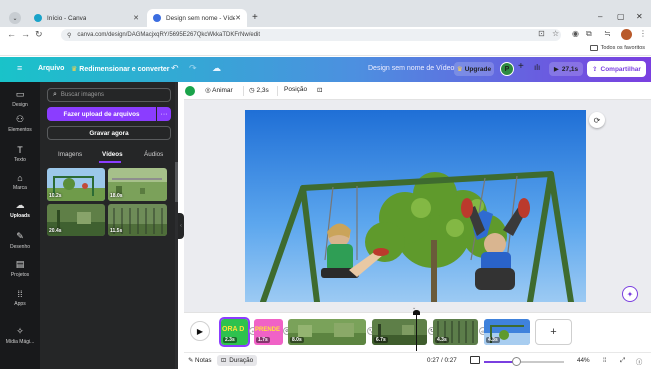 The image size is (651, 369). I want to click on rail-item-uploads: ☁ Uploads, so click(20, 209).